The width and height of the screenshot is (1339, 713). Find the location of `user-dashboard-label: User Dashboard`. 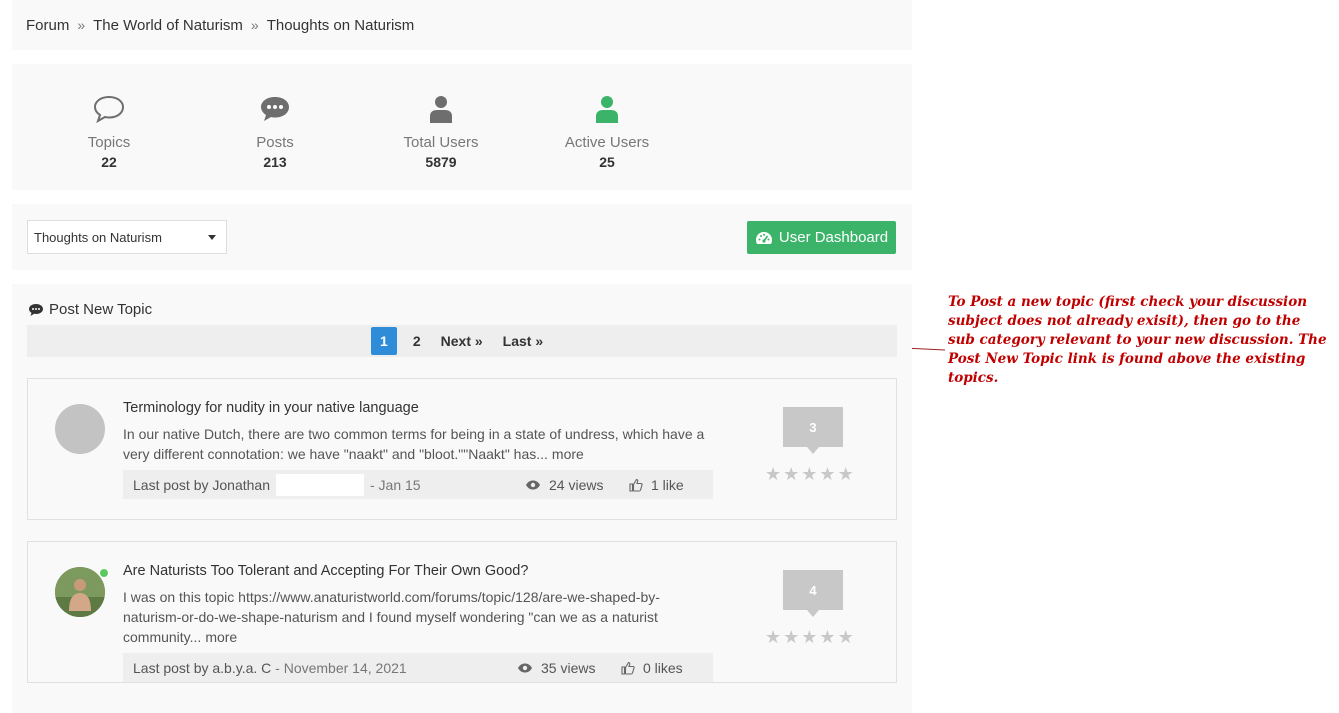

user-dashboard-label: User Dashboard is located at coordinates (833, 237).